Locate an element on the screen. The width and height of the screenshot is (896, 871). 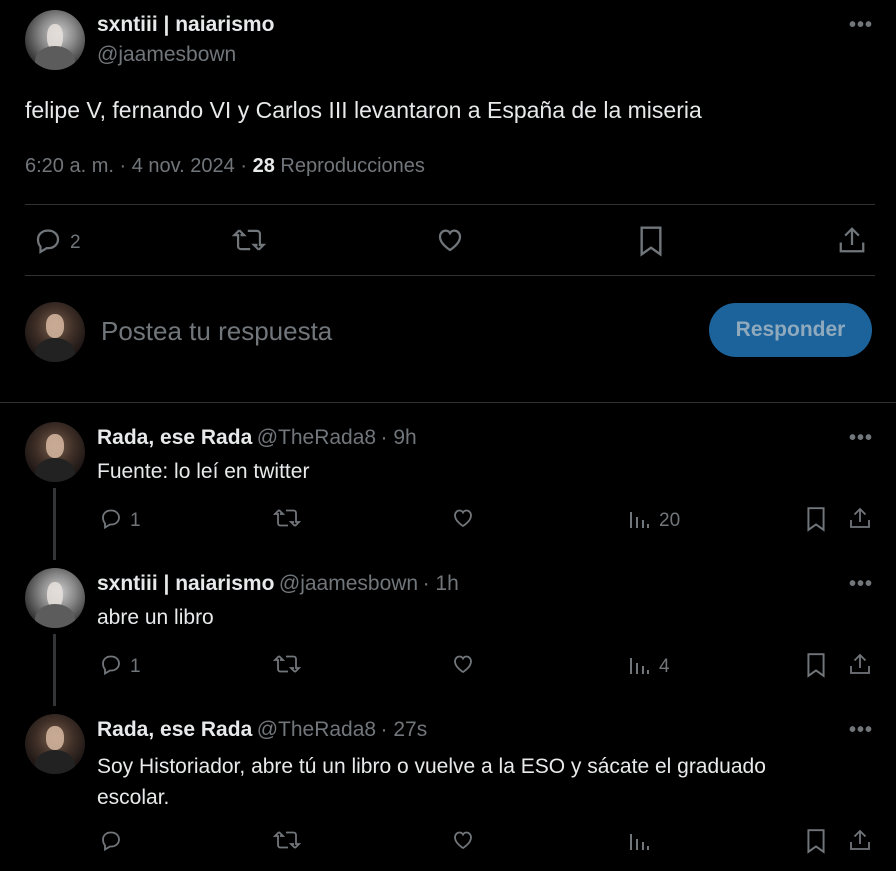
reply-text: abre un libro is located at coordinates (155, 617).